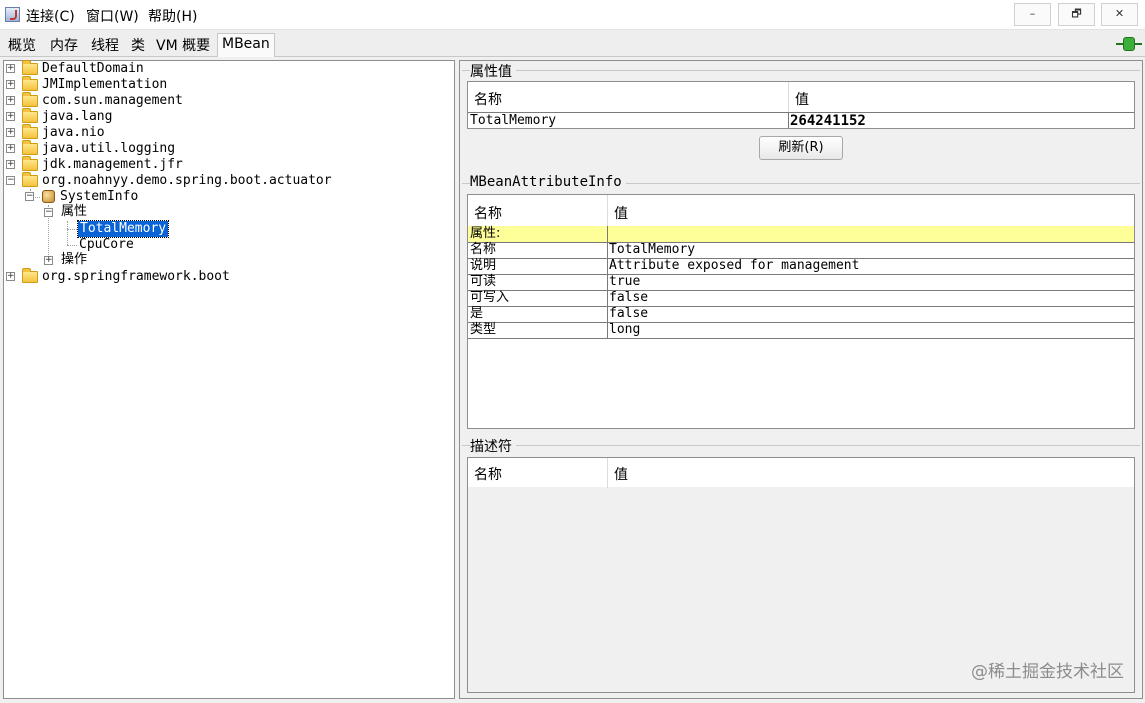 This screenshot has height=703, width=1145. Describe the element at coordinates (1047, 672) in the screenshot. I see `watermark: @稀土掘金技术社区` at that location.